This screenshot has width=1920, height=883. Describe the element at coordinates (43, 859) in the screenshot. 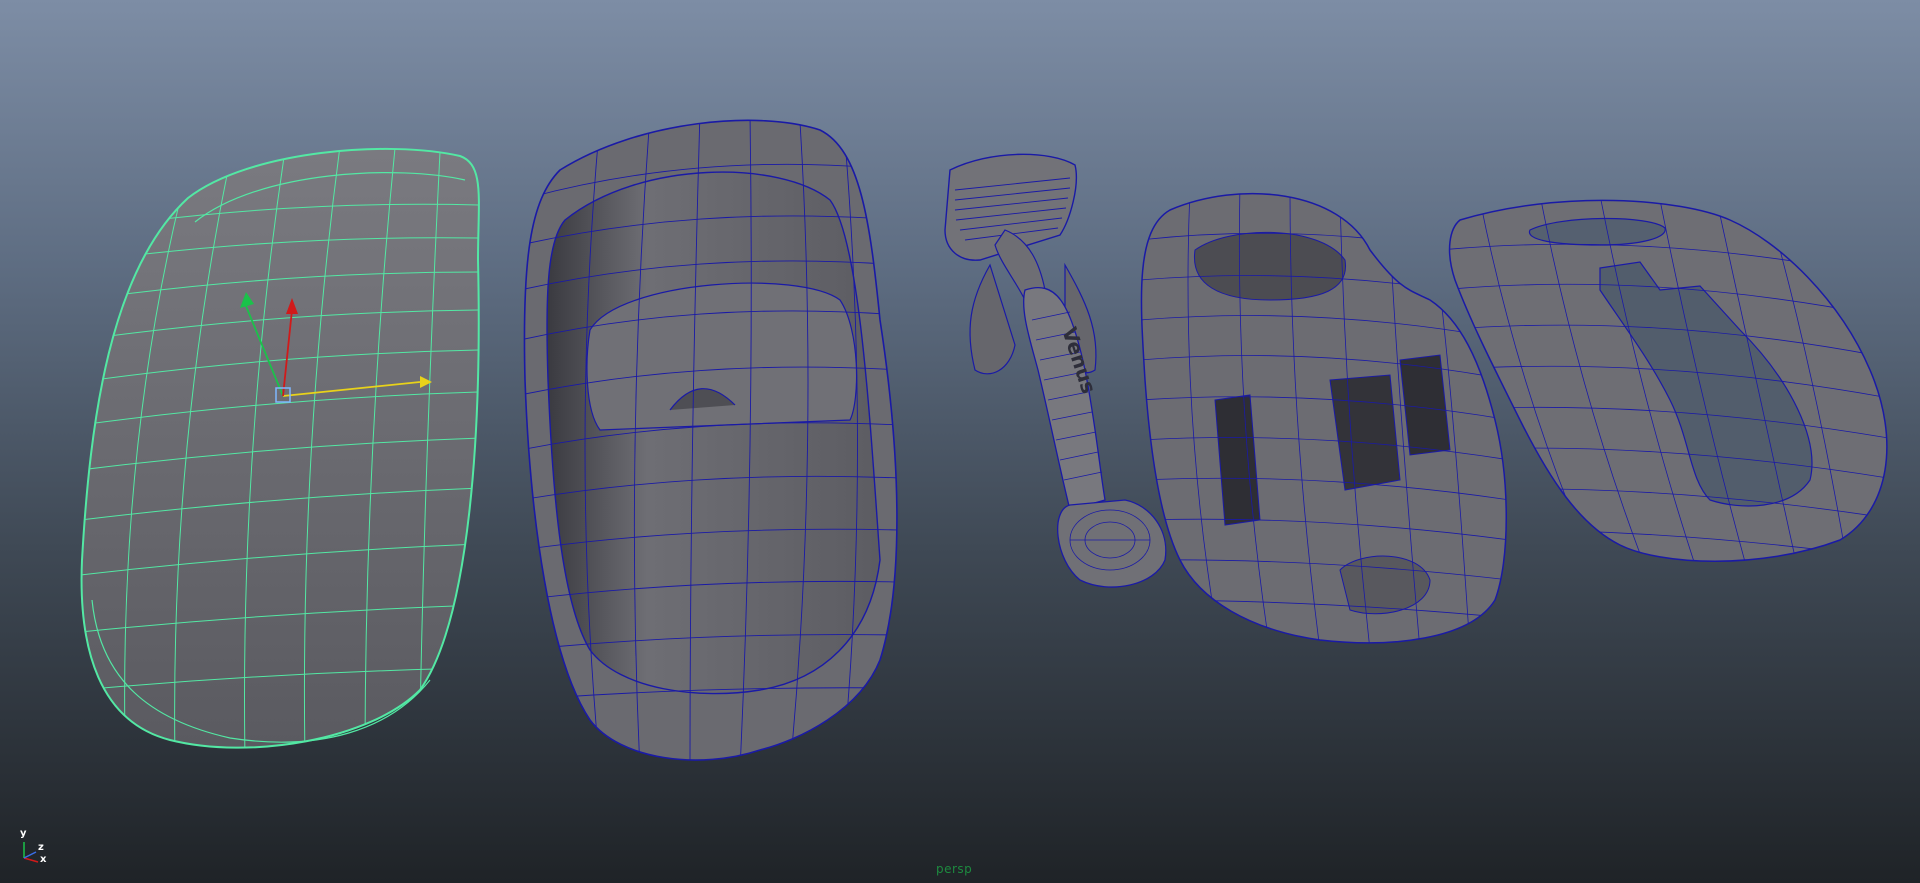

I see `axis-x-label: x` at that location.